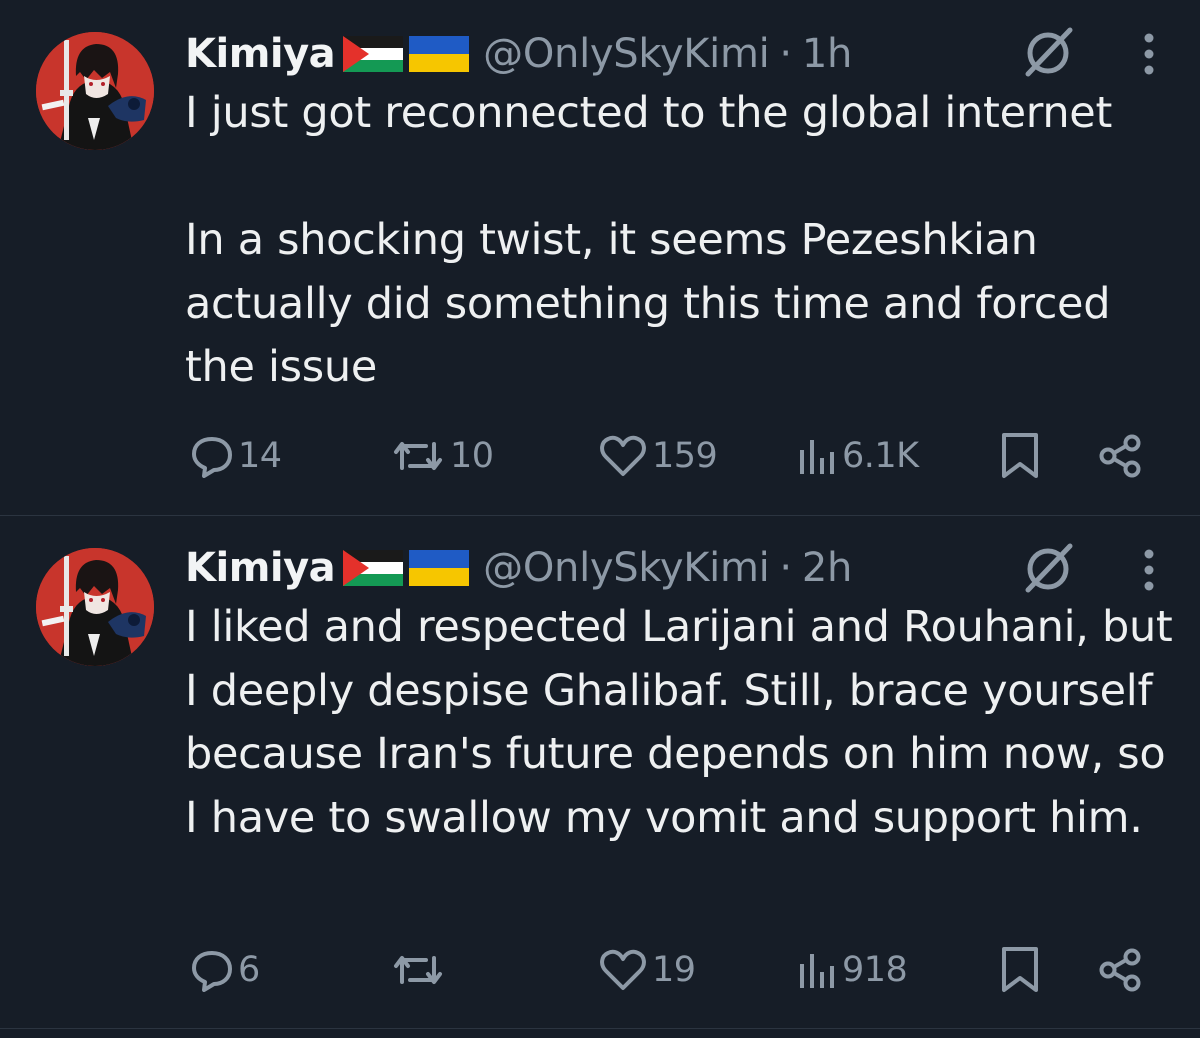 The height and width of the screenshot is (1038, 1200). What do you see at coordinates (674, 970) in the screenshot?
I see `like-count: 19` at bounding box center [674, 970].